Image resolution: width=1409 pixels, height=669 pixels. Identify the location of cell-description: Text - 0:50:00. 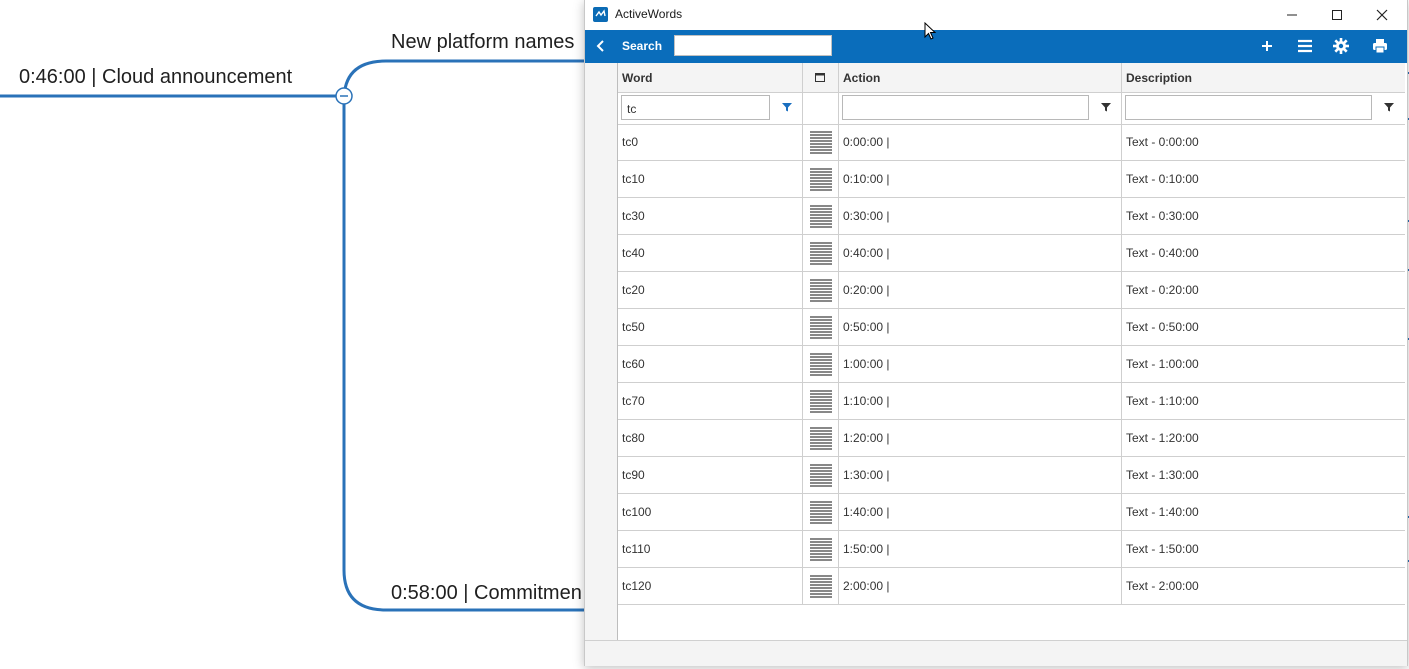
(1263, 327).